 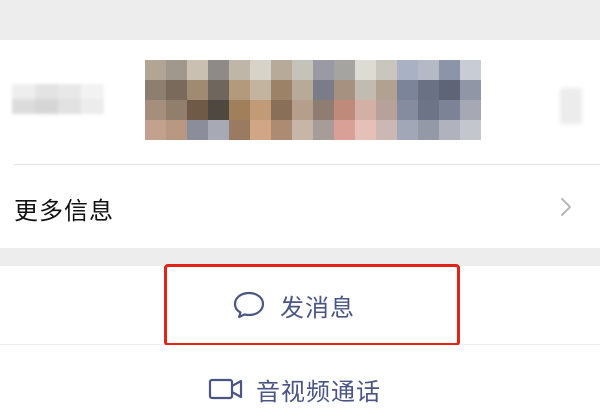 What do you see at coordinates (64, 211) in the screenshot?
I see `more-info-label: 更多信息` at bounding box center [64, 211].